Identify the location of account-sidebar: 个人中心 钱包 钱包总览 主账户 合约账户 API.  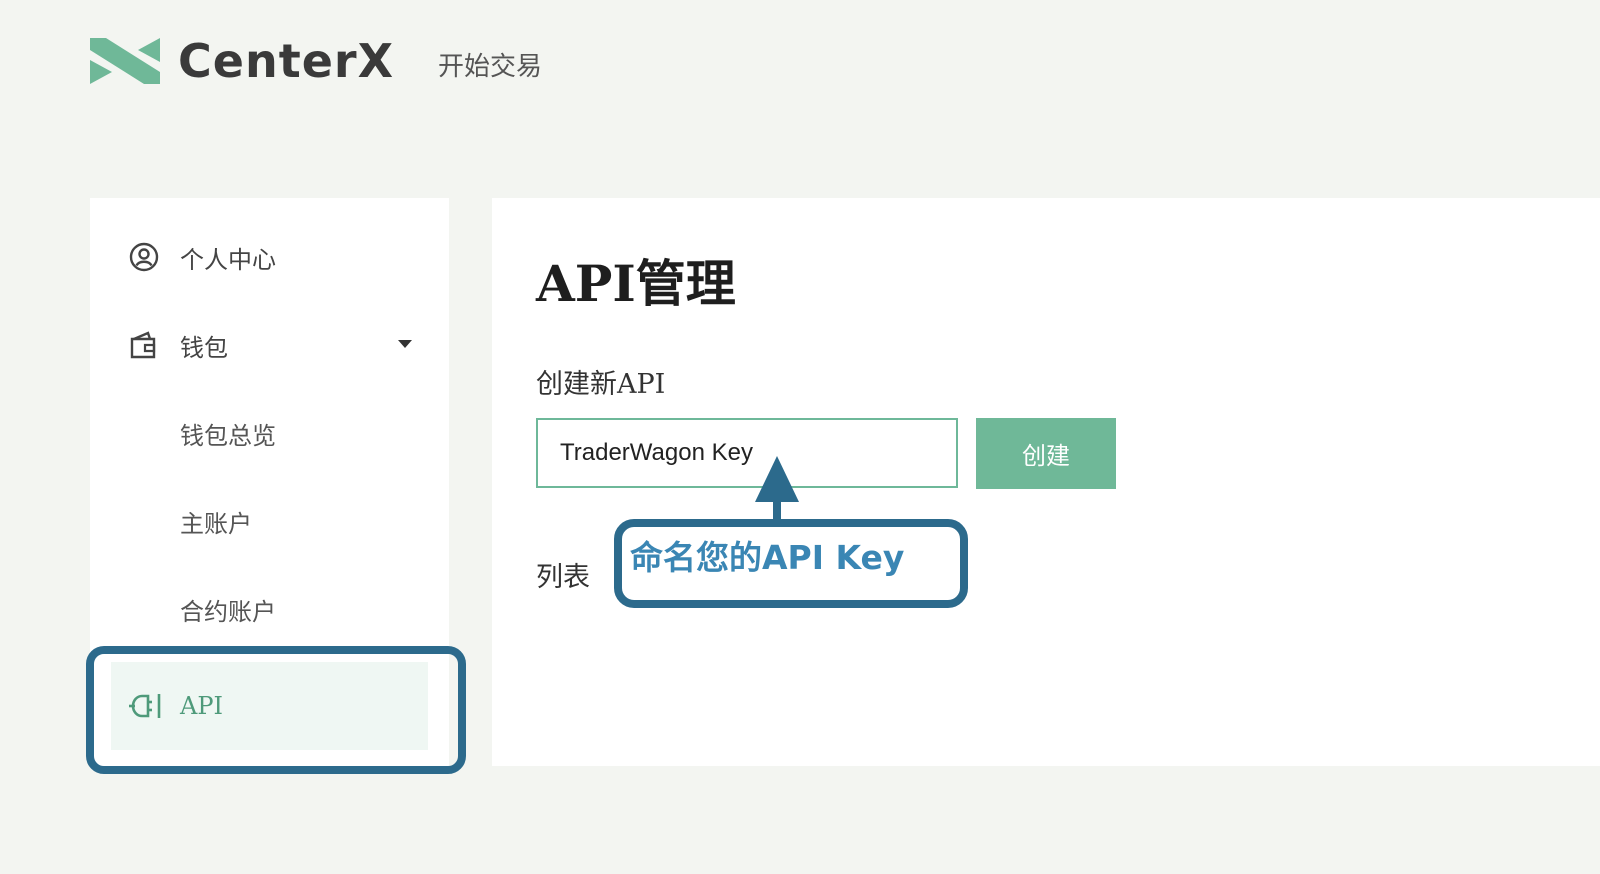
(269, 482).